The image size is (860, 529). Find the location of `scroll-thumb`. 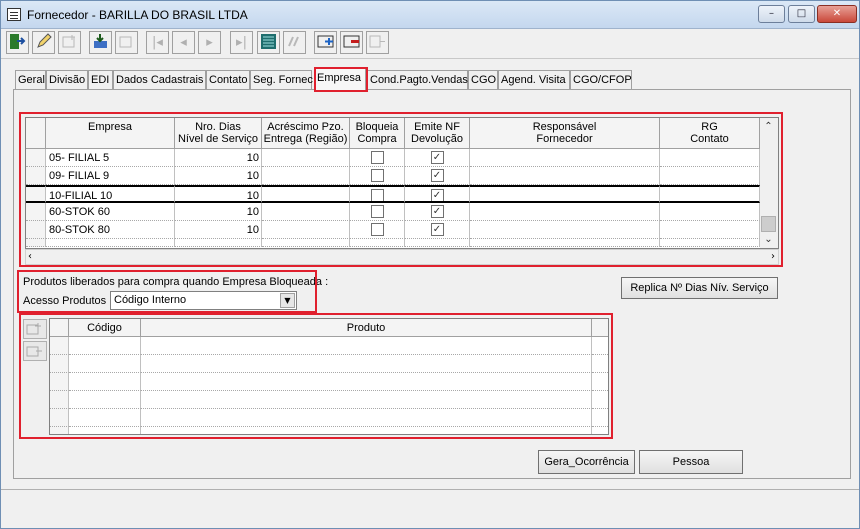

scroll-thumb is located at coordinates (768, 224).